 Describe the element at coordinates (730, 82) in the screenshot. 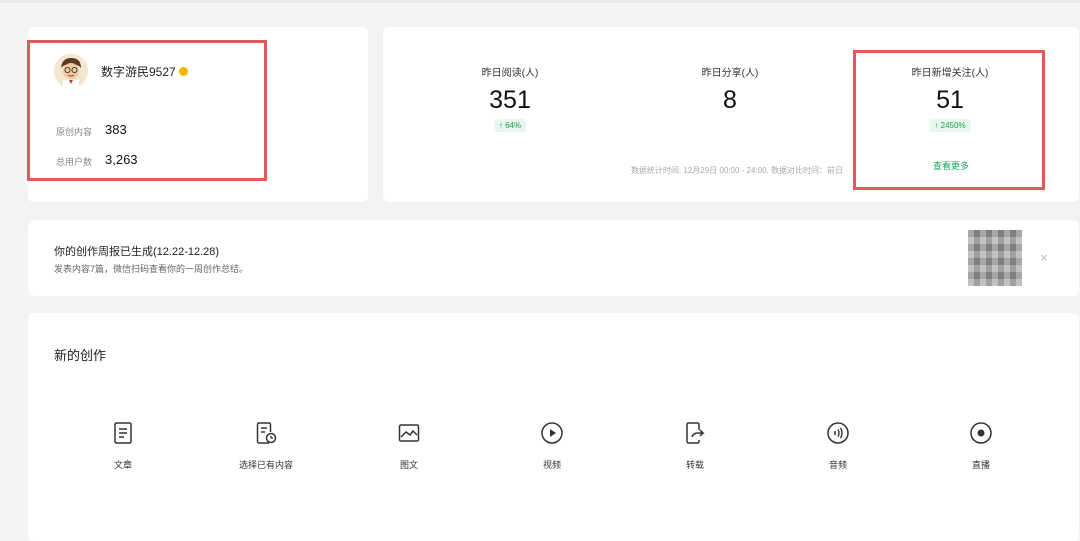

I see `metric-shares: 昨日分享(人) 8` at that location.